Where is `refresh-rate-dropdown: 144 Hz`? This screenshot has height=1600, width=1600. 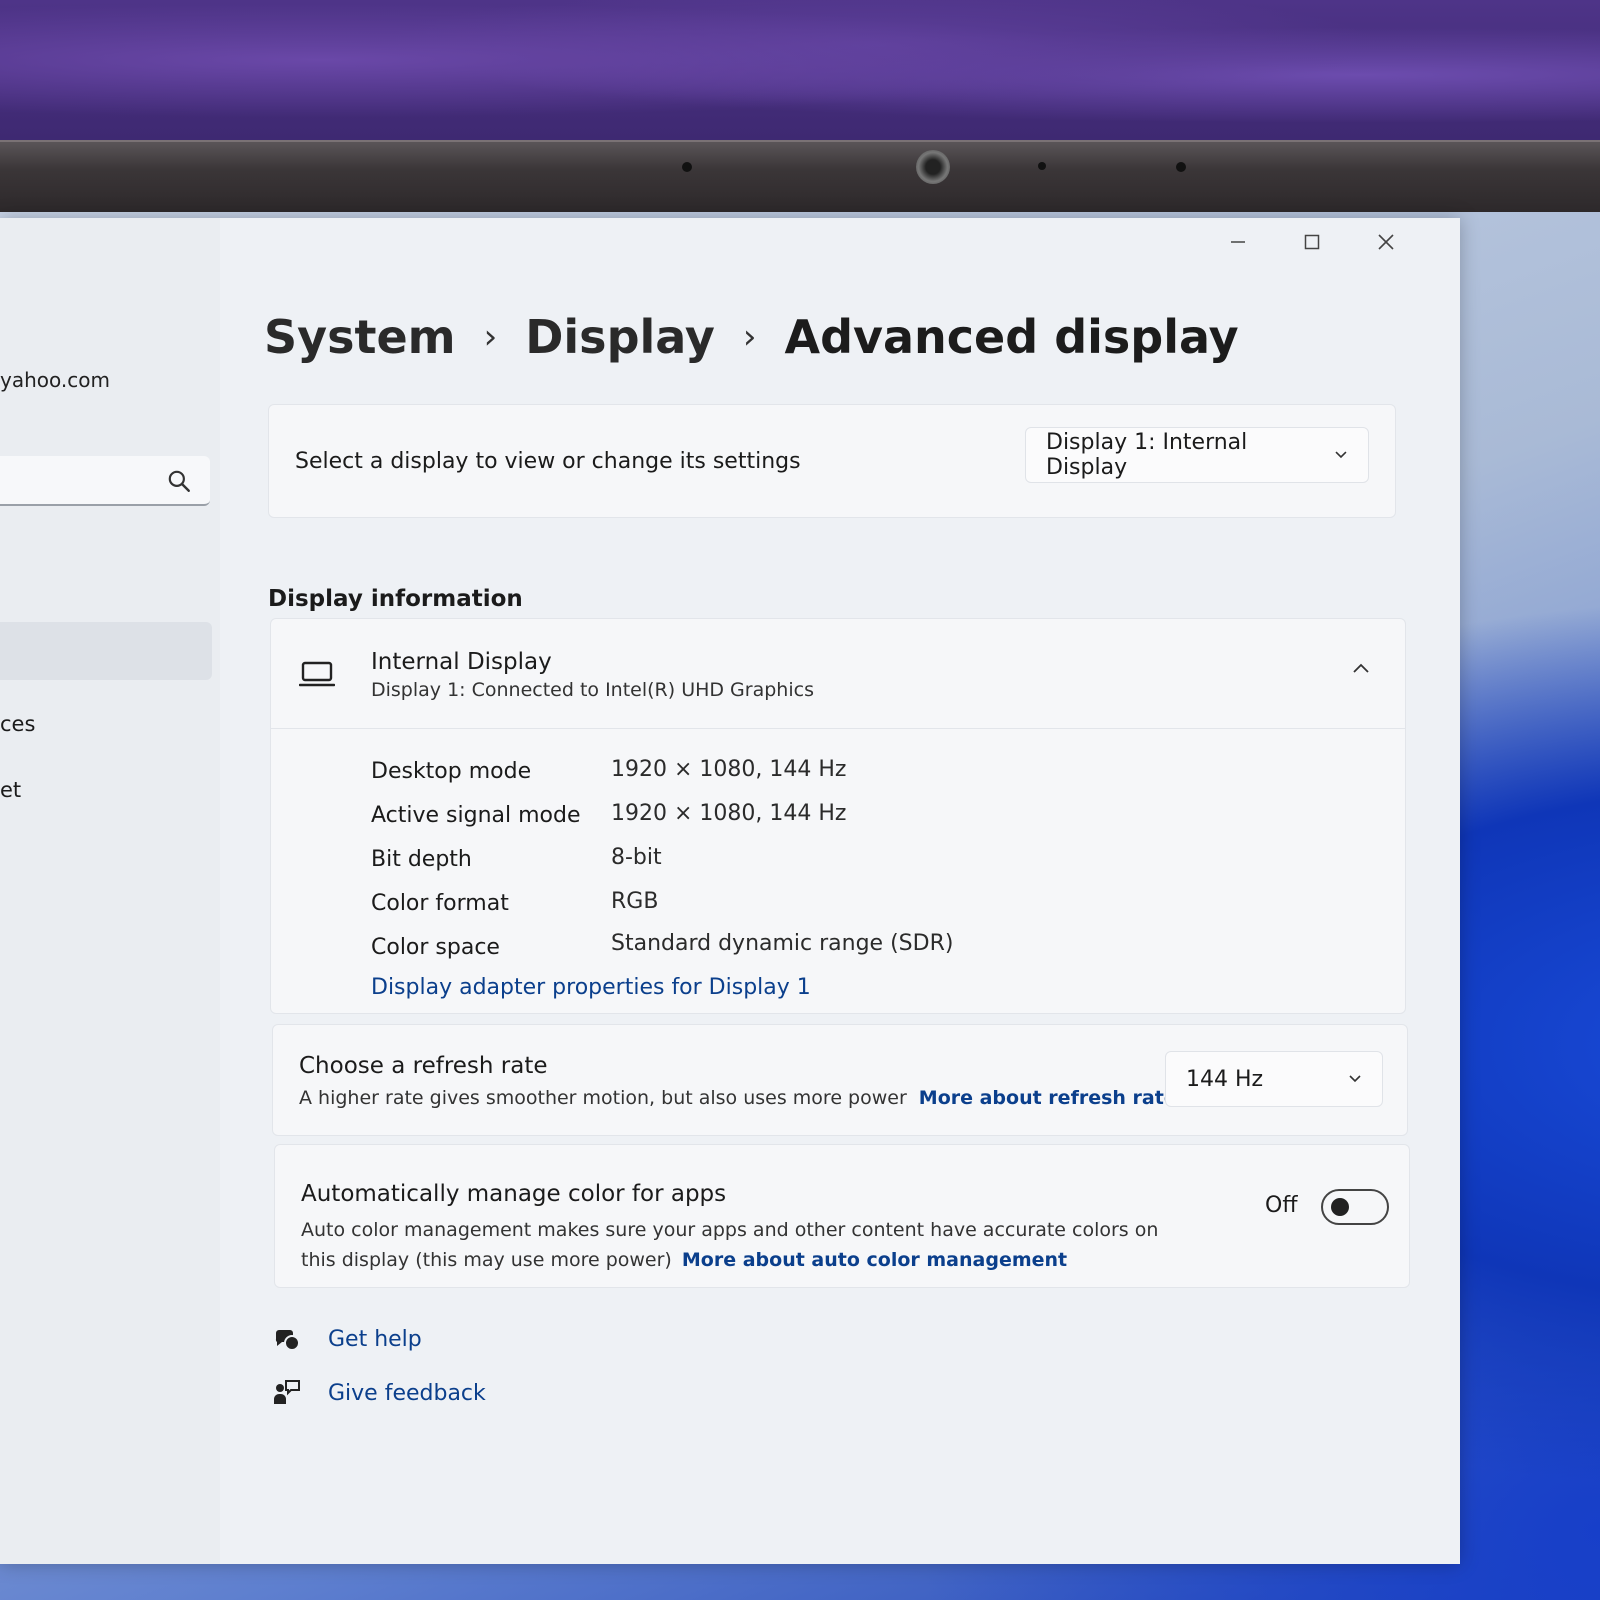
refresh-rate-dropdown: 144 Hz is located at coordinates (1274, 1079).